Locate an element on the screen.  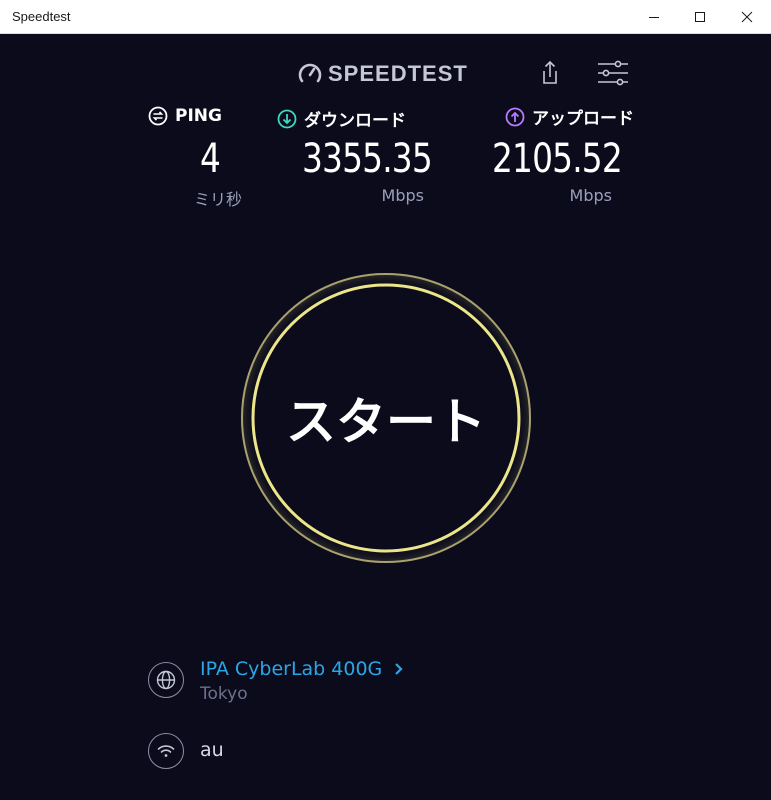
upload-metric: アップロード 2105.52 Mbps is located at coordinates (573, 154).